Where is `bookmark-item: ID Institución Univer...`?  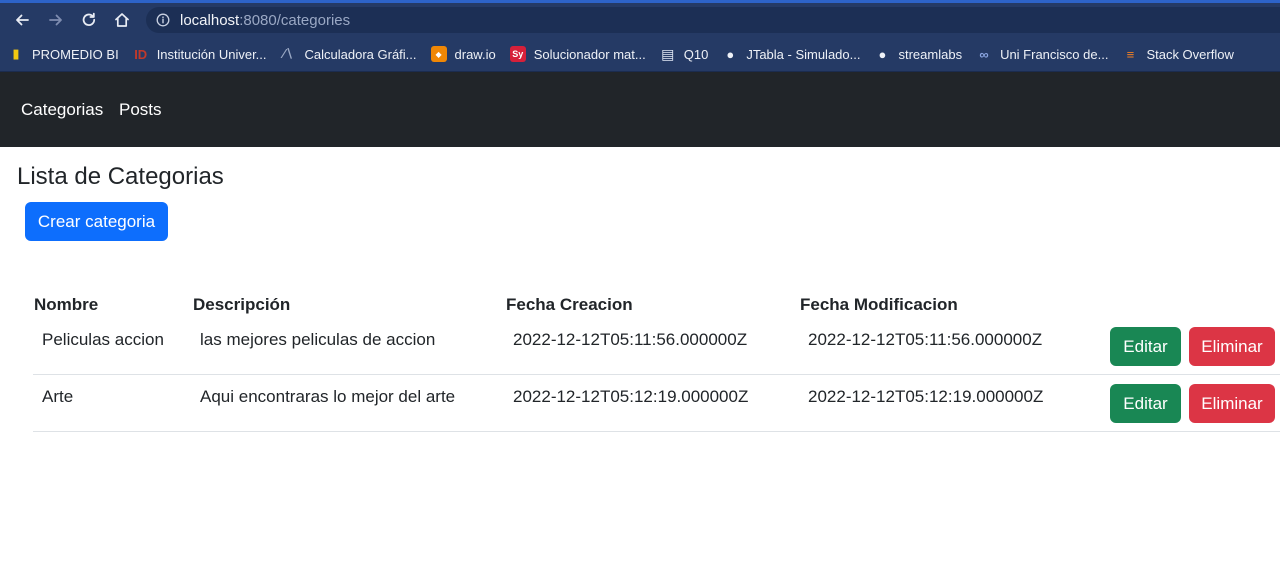
bookmark-item: ID Institución Univer... is located at coordinates (199, 54).